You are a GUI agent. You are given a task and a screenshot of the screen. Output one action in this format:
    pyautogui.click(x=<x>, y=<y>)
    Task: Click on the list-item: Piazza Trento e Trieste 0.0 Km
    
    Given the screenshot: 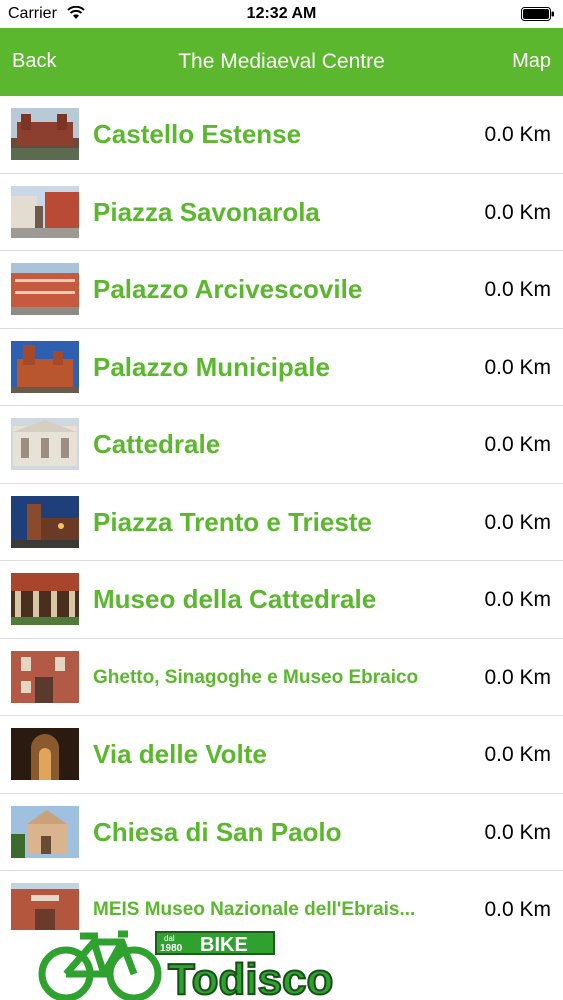 What is the action you would take?
    pyautogui.click(x=281, y=522)
    